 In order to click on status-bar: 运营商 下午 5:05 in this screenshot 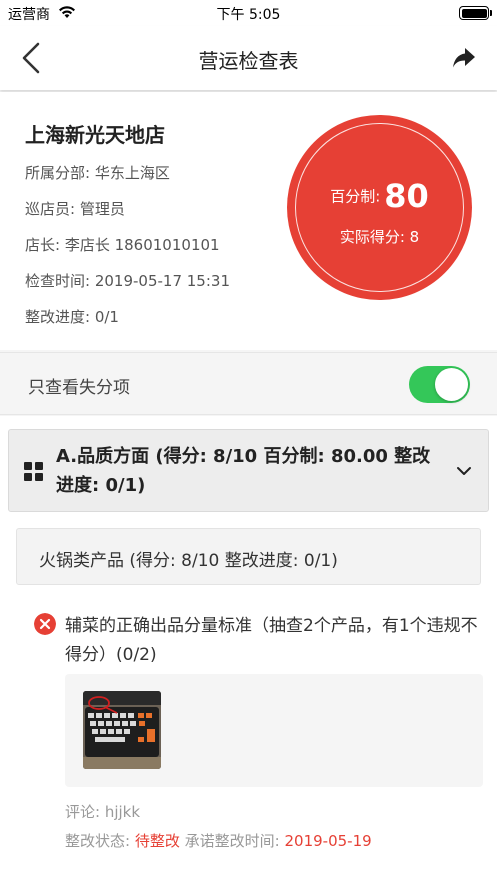, I will do `click(248, 13)`.